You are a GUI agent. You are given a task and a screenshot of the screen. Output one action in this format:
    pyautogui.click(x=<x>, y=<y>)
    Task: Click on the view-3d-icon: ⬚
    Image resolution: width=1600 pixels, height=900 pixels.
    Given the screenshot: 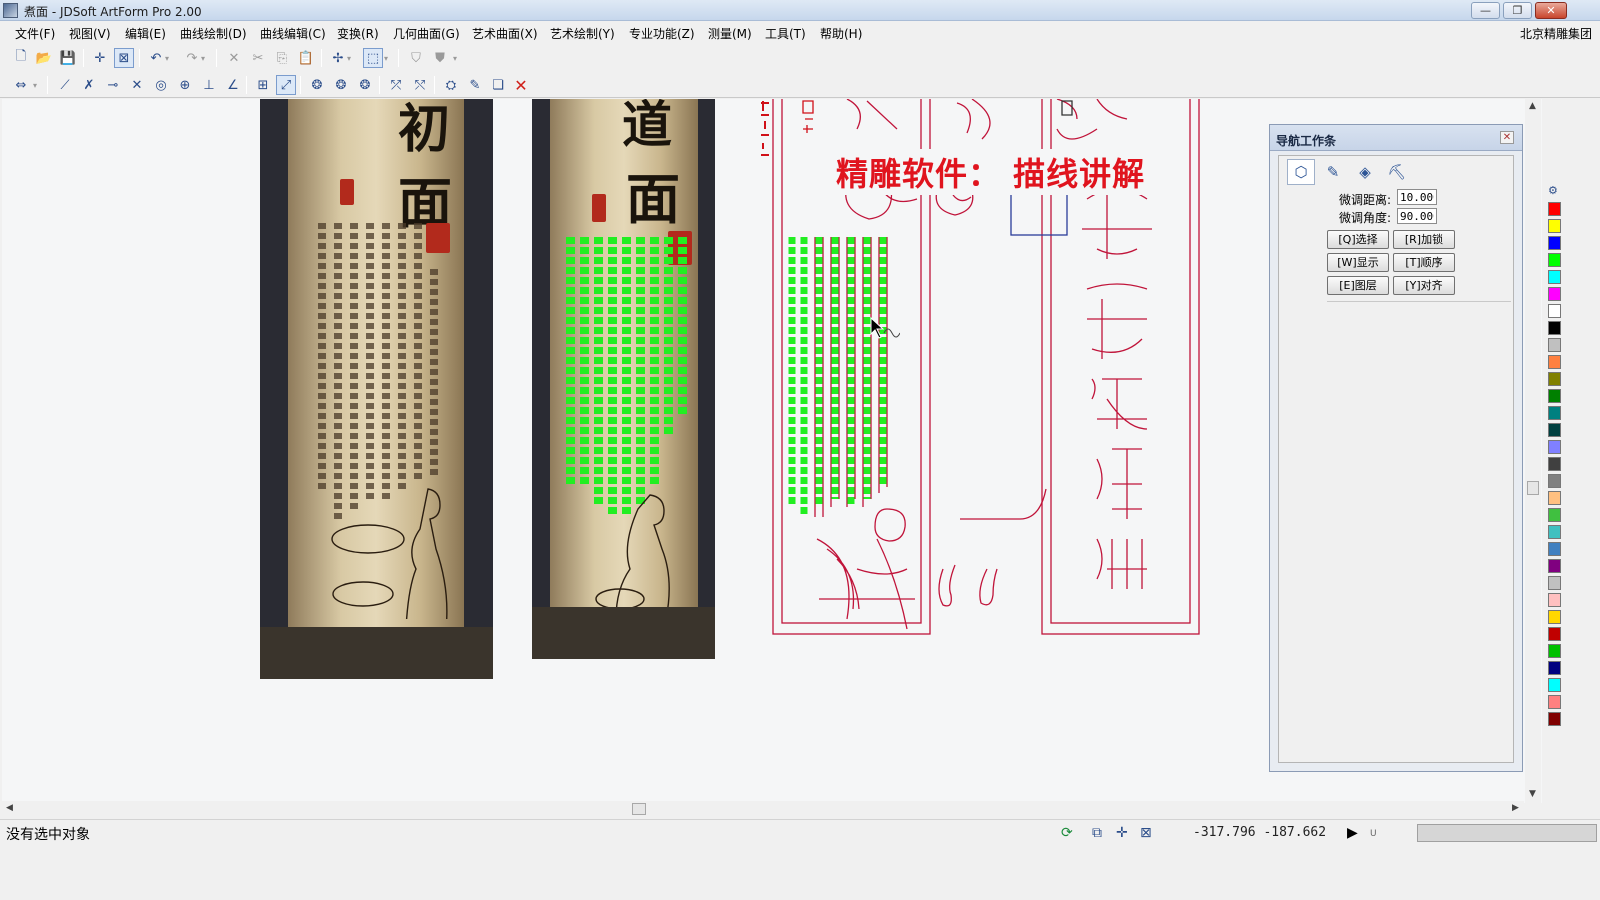 What is the action you would take?
    pyautogui.click(x=373, y=58)
    